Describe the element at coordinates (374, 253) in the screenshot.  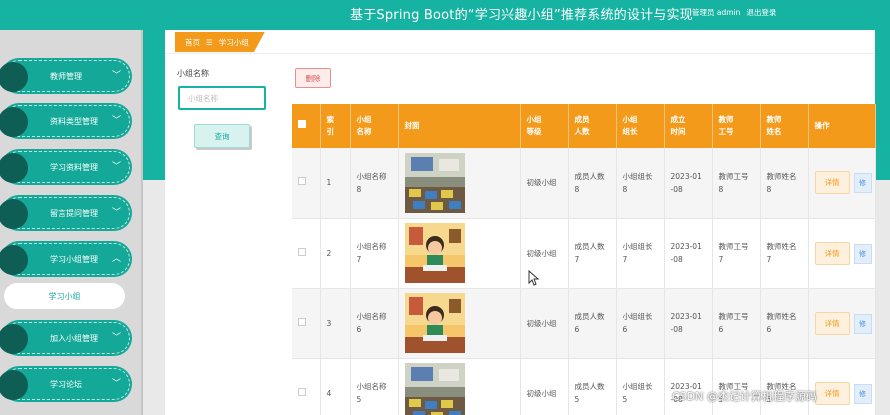
I see `cell-group-name: 小组名称 7` at that location.